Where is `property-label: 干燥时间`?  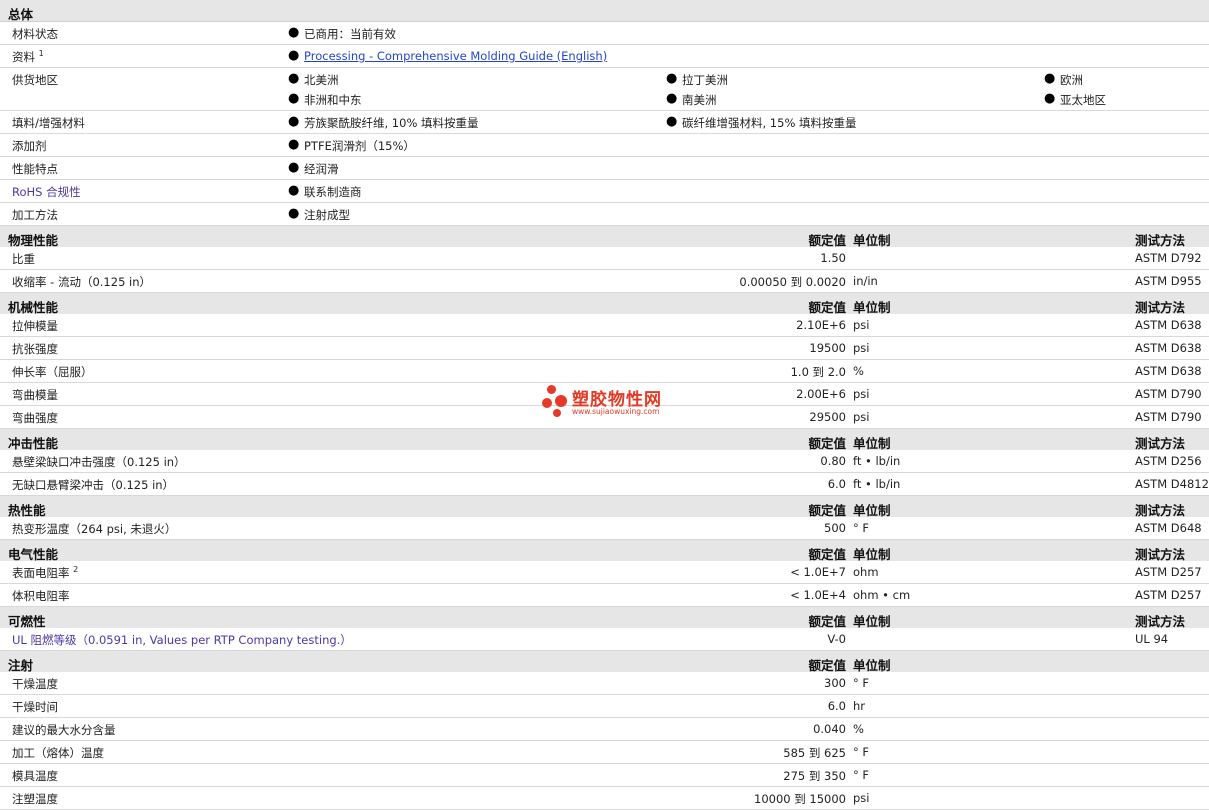
property-label: 干燥时间 is located at coordinates (35, 707).